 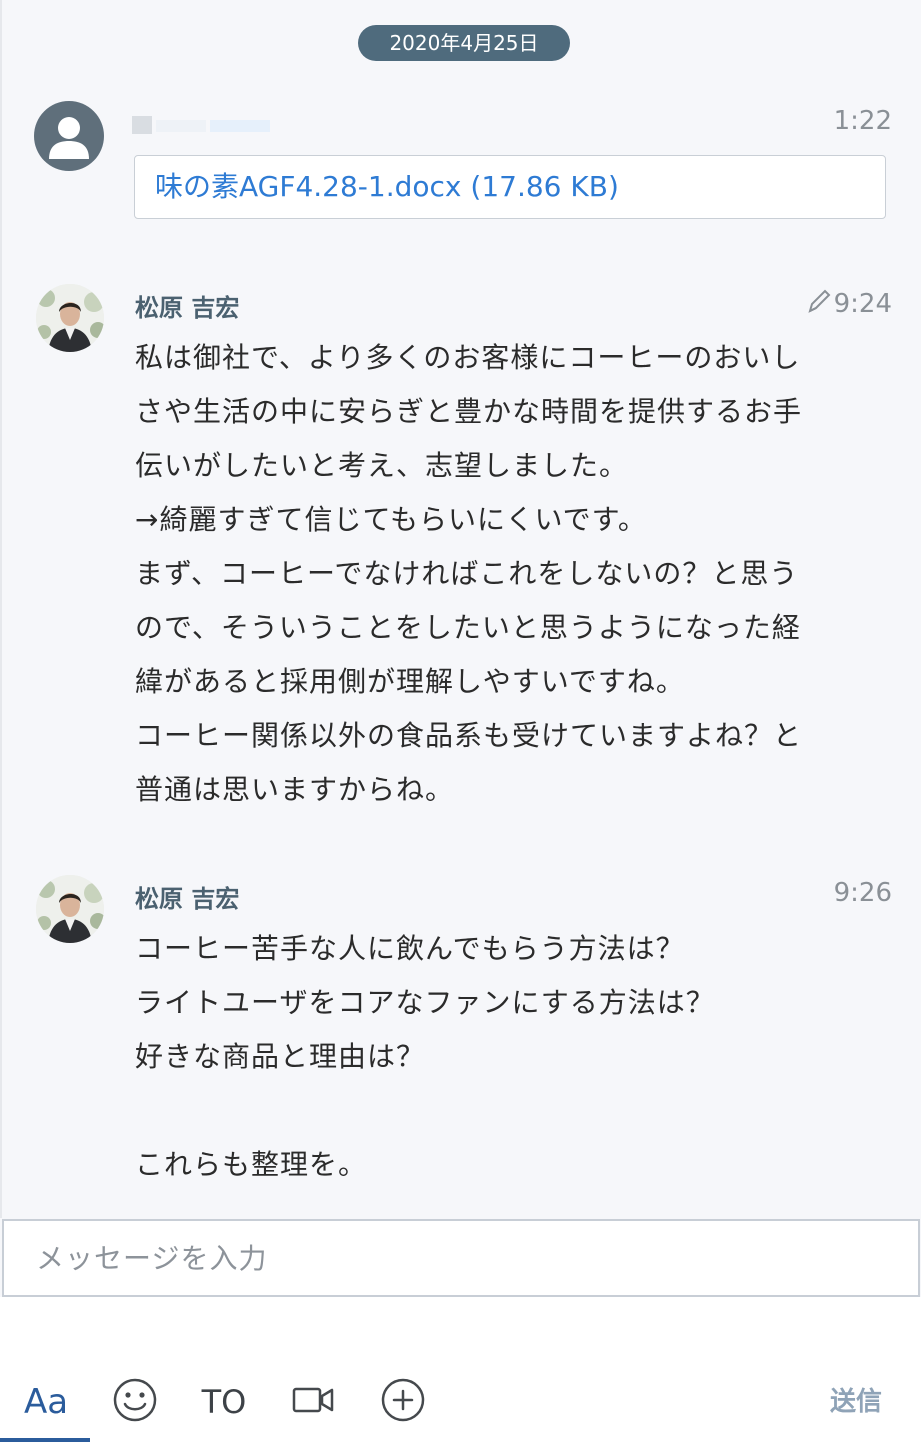 What do you see at coordinates (202, 124) in the screenshot?
I see `redacted-sender-name` at bounding box center [202, 124].